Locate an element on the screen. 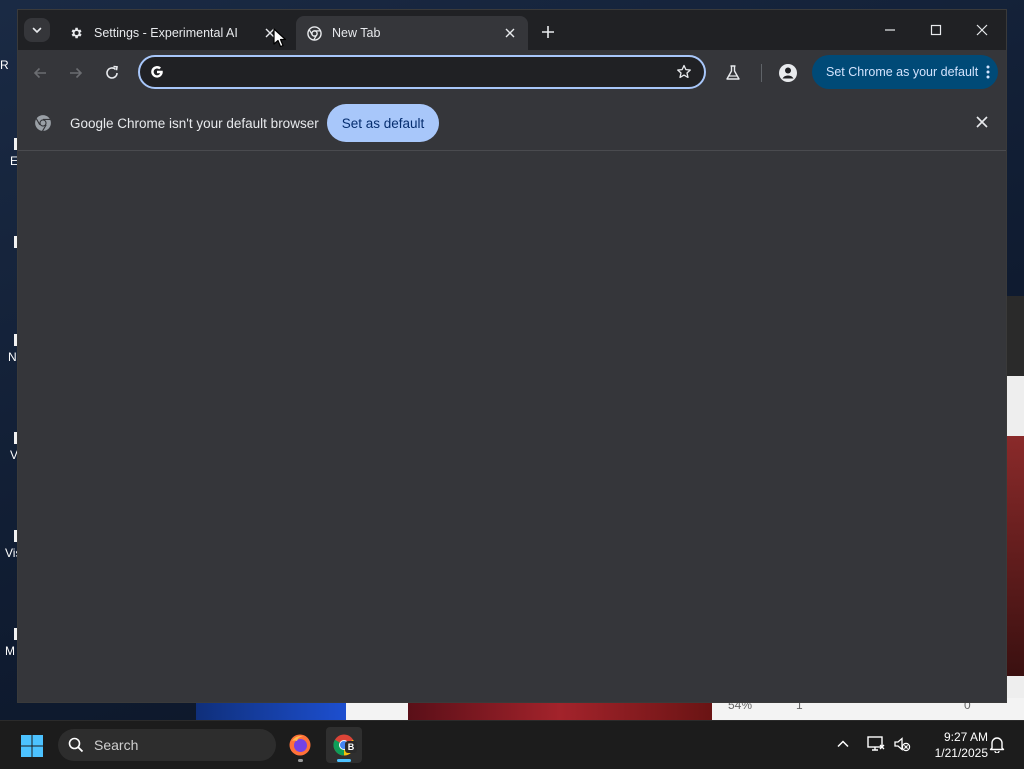  maximize-icon is located at coordinates (936, 30).